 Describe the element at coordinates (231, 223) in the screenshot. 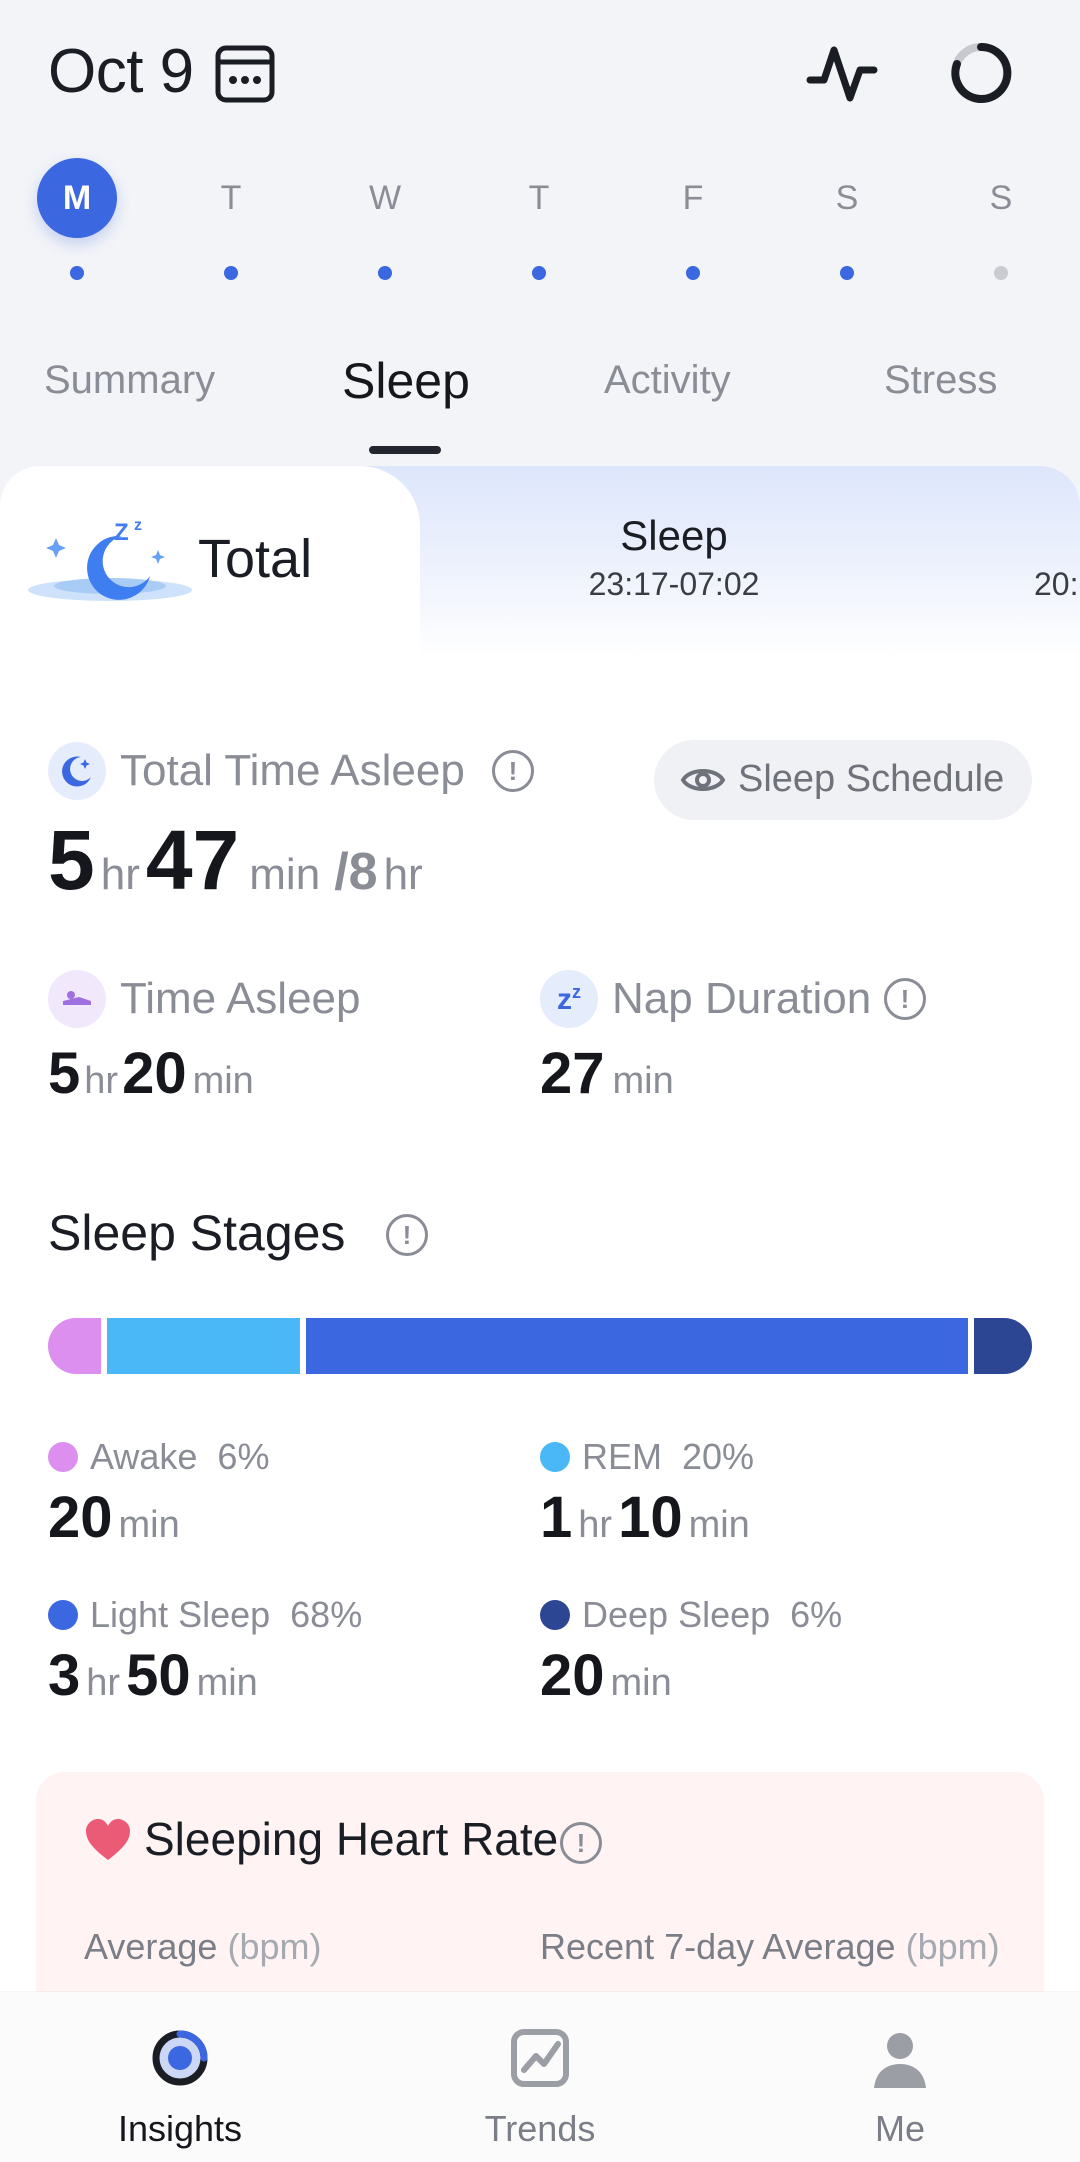

I see `day-tuesday: T` at that location.